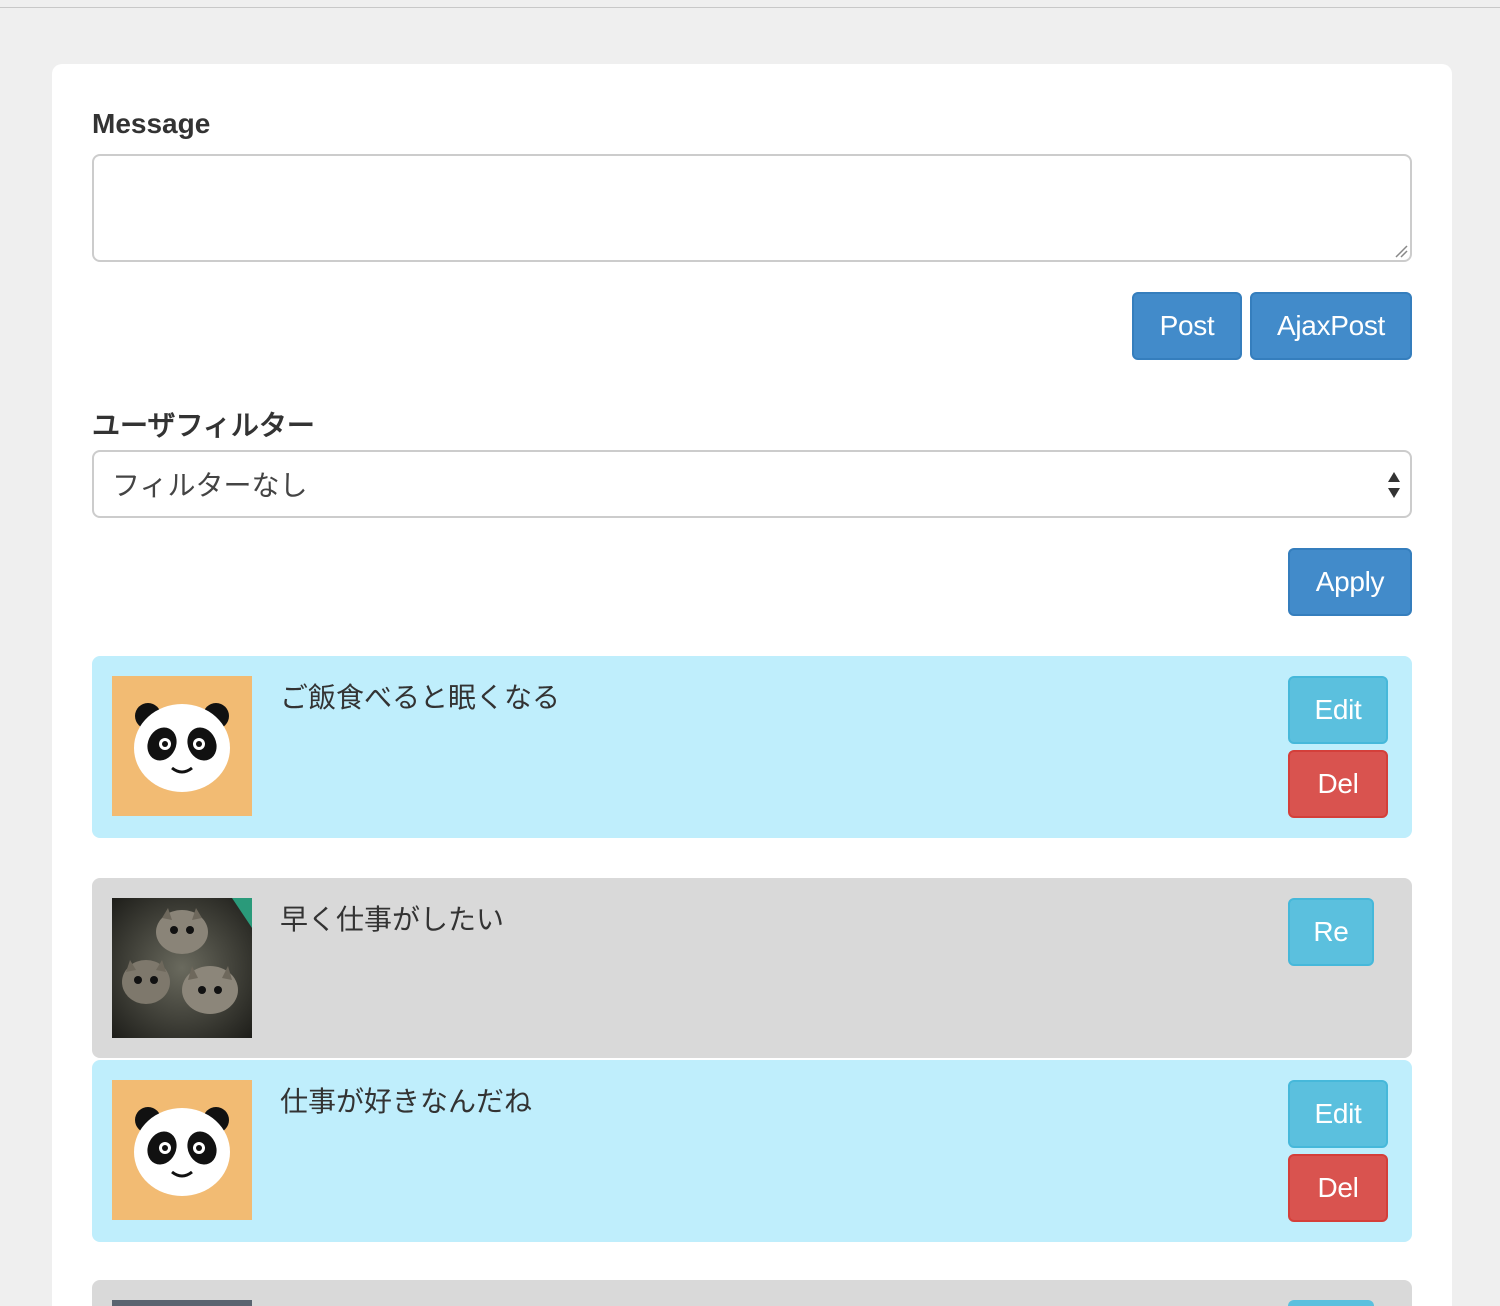 The width and height of the screenshot is (1500, 1306). What do you see at coordinates (752, 484) in the screenshot?
I see `user-filter-select: フィルターなし` at bounding box center [752, 484].